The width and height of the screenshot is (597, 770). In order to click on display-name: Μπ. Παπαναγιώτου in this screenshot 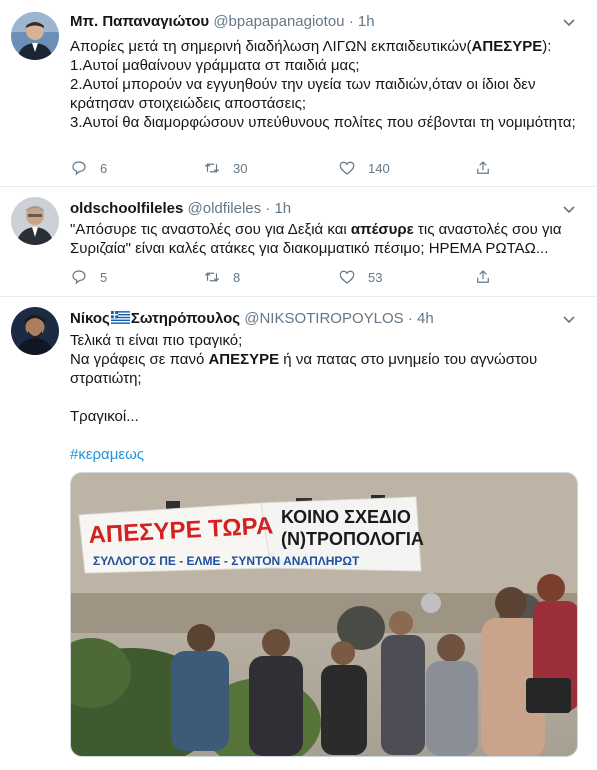, I will do `click(139, 21)`.